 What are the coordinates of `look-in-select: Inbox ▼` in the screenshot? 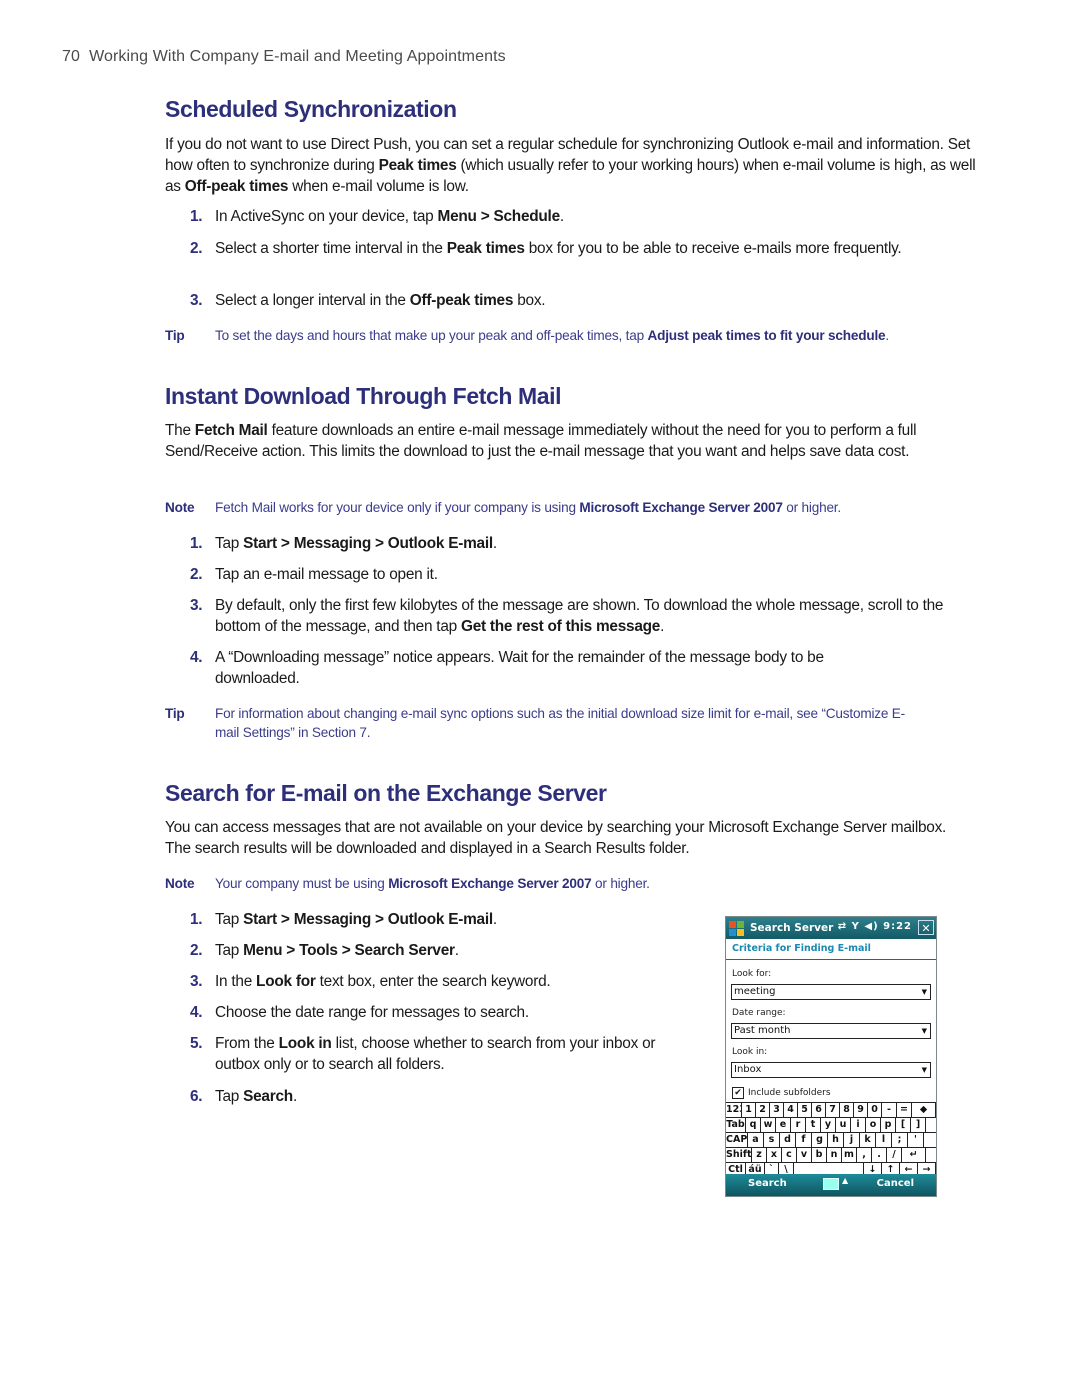 It's located at (831, 1070).